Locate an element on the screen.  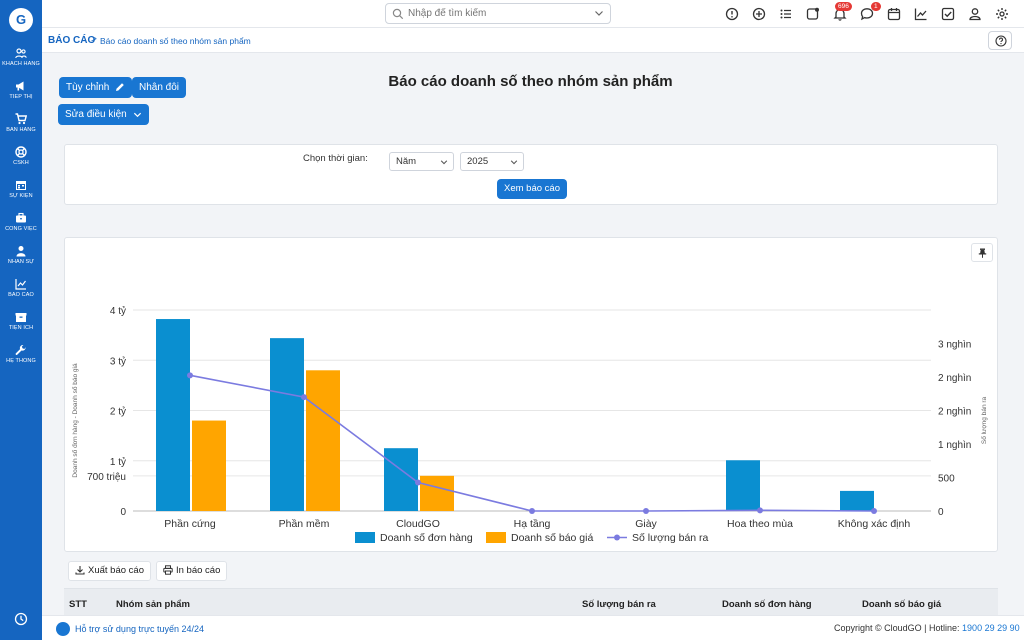
message-badge: 1 is located at coordinates (876, 6).